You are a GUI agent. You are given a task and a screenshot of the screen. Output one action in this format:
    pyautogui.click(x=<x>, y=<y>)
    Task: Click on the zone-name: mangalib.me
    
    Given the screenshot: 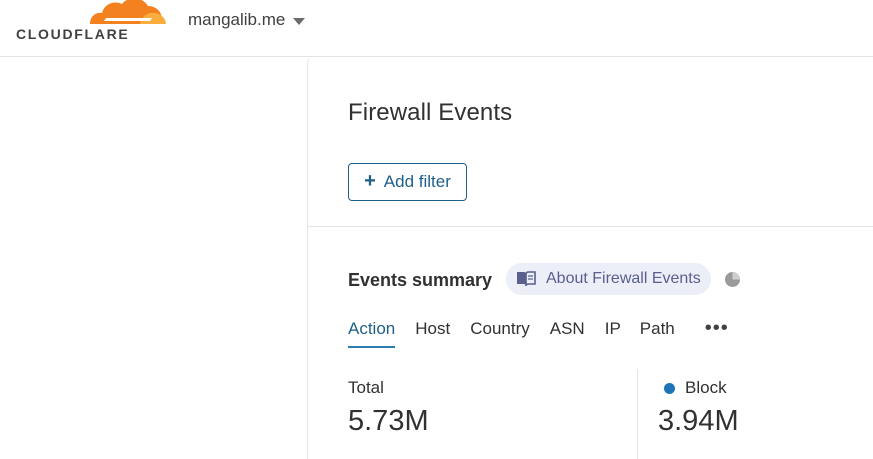 What is the action you would take?
    pyautogui.click(x=237, y=19)
    